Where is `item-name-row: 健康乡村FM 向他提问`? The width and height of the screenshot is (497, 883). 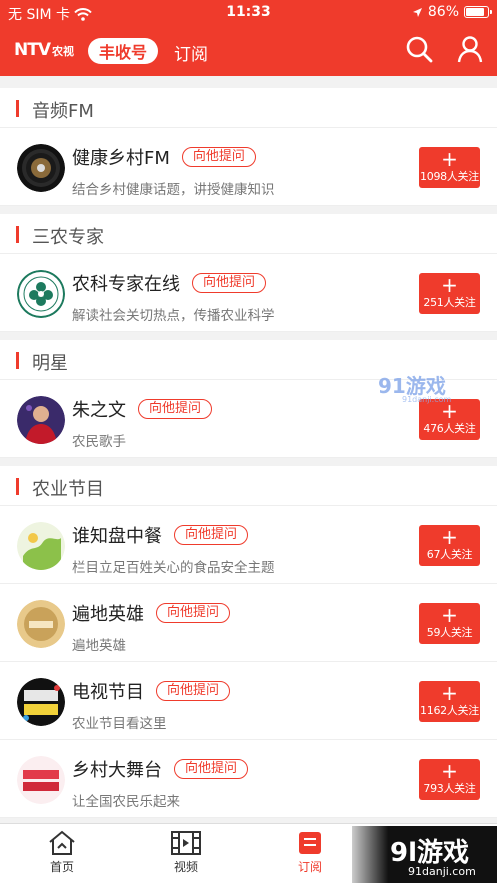
item-name-row: 健康乡村FM 向他提问 is located at coordinates (164, 157).